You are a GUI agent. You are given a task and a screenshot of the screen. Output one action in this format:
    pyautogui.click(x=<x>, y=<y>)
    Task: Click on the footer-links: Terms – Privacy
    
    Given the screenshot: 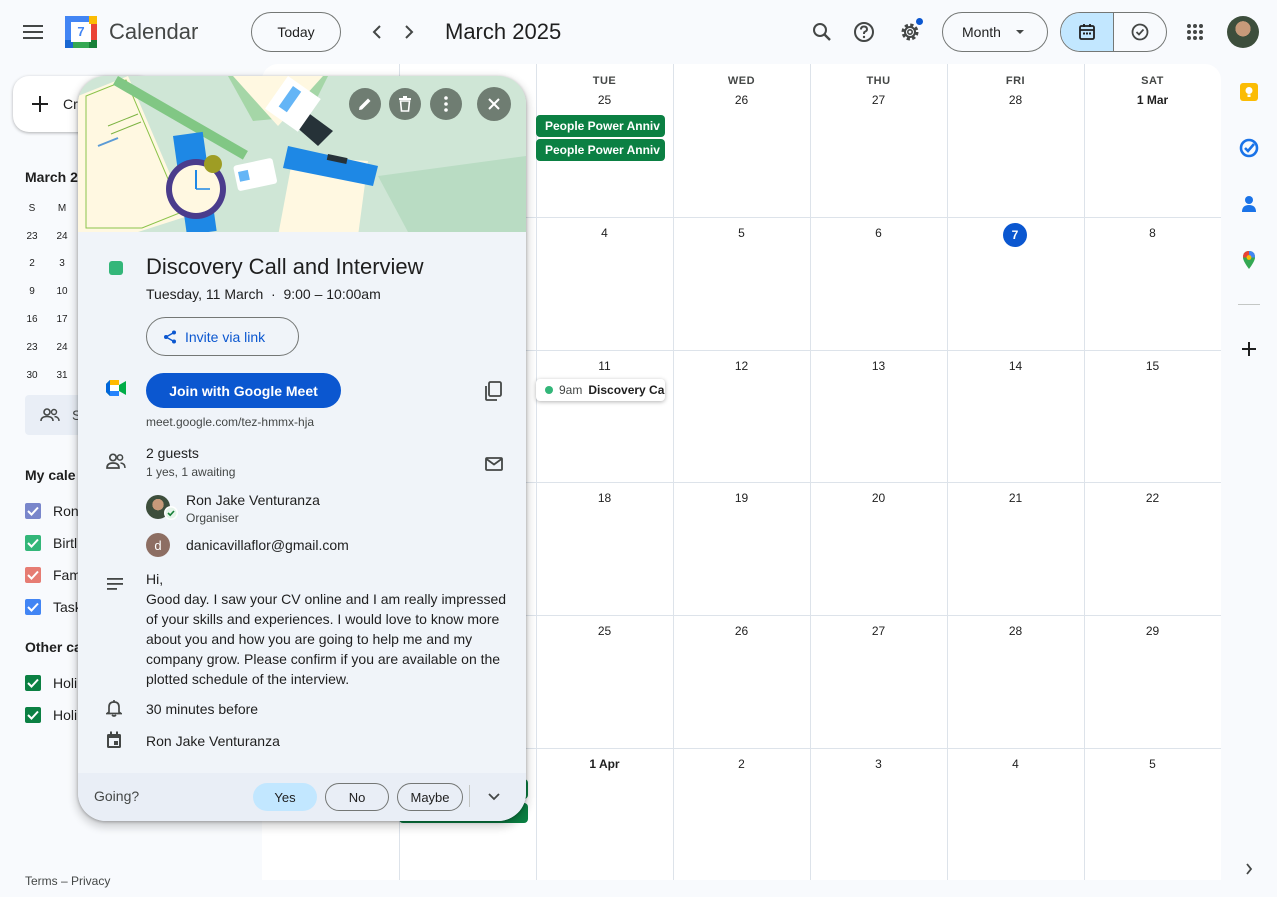 What is the action you would take?
    pyautogui.click(x=67, y=881)
    